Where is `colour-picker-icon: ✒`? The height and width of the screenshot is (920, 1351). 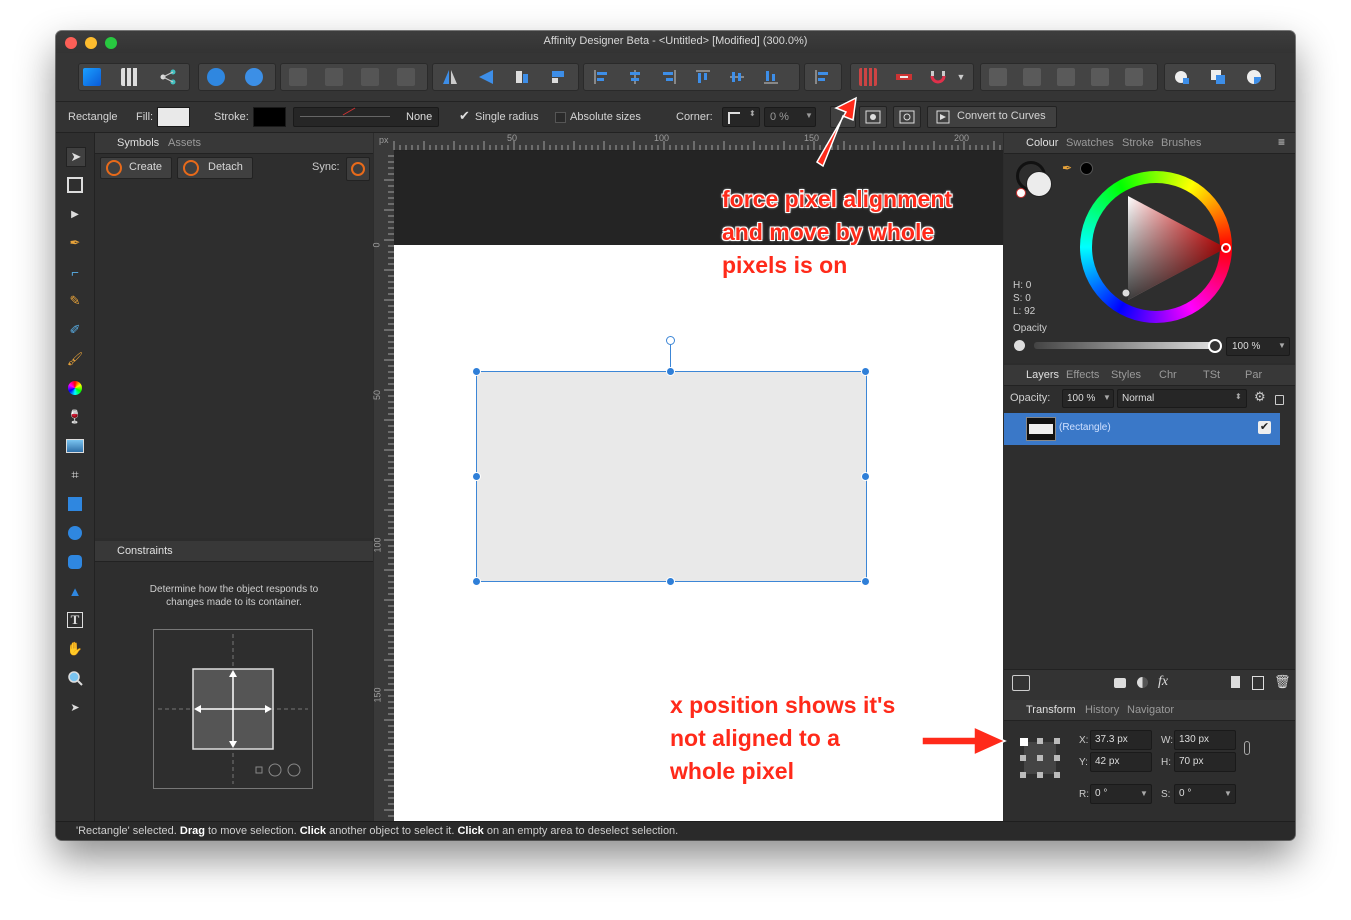 colour-picker-icon: ✒ is located at coordinates (1067, 168).